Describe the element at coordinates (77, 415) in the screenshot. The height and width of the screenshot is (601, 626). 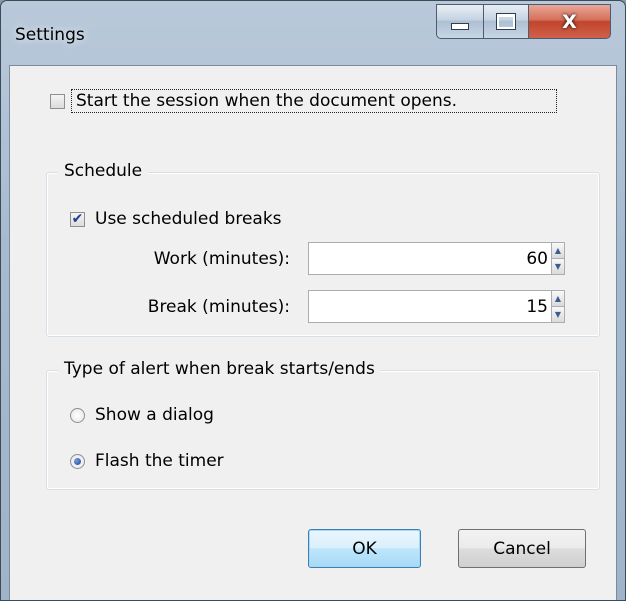
I see `show-dialog-radio` at that location.